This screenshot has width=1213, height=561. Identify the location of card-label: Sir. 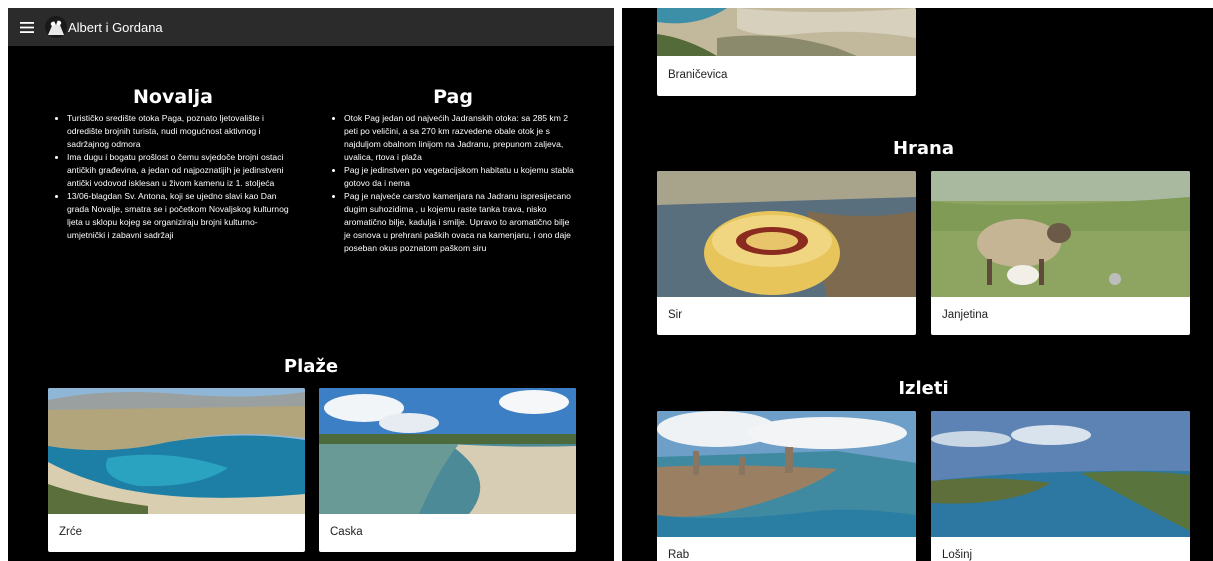
(675, 315).